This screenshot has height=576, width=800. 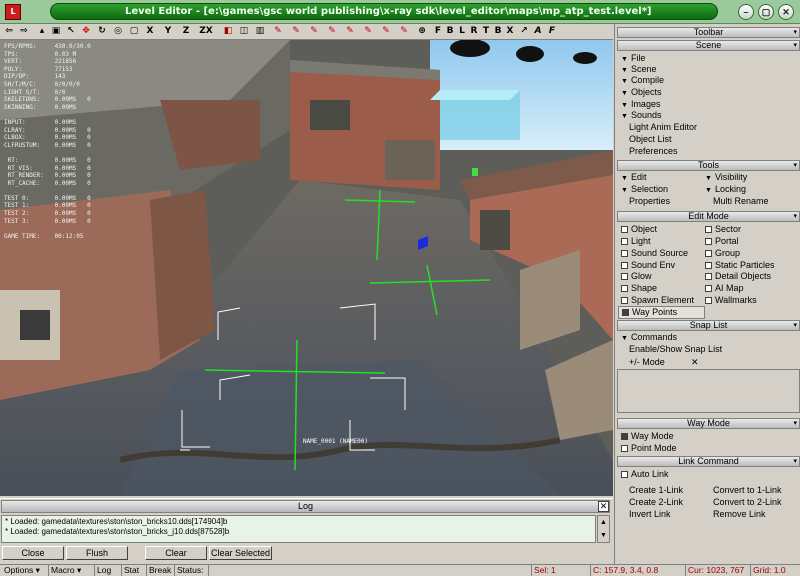 What do you see at coordinates (603, 535) in the screenshot?
I see `scroll-down-icon: ▼` at bounding box center [603, 535].